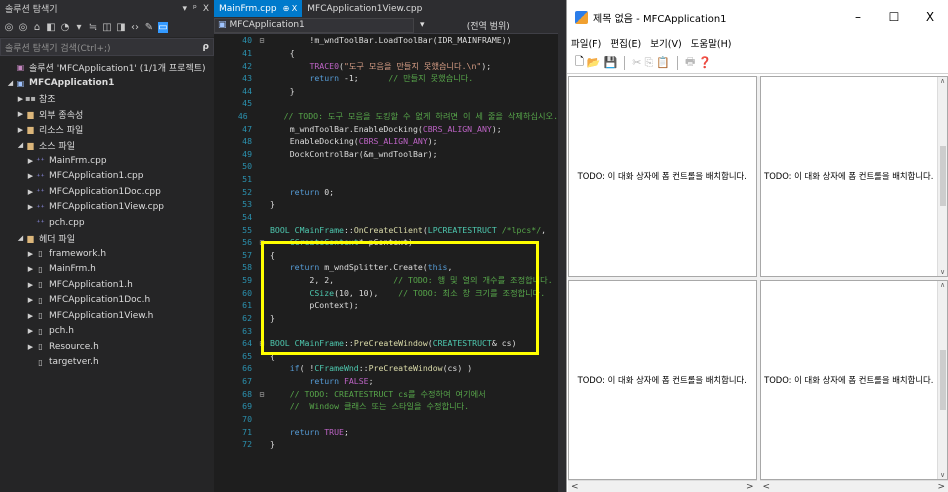 Image resolution: width=948 pixels, height=492 pixels. Describe the element at coordinates (386, 90) in the screenshot. I see `code-line: 44 }` at that location.